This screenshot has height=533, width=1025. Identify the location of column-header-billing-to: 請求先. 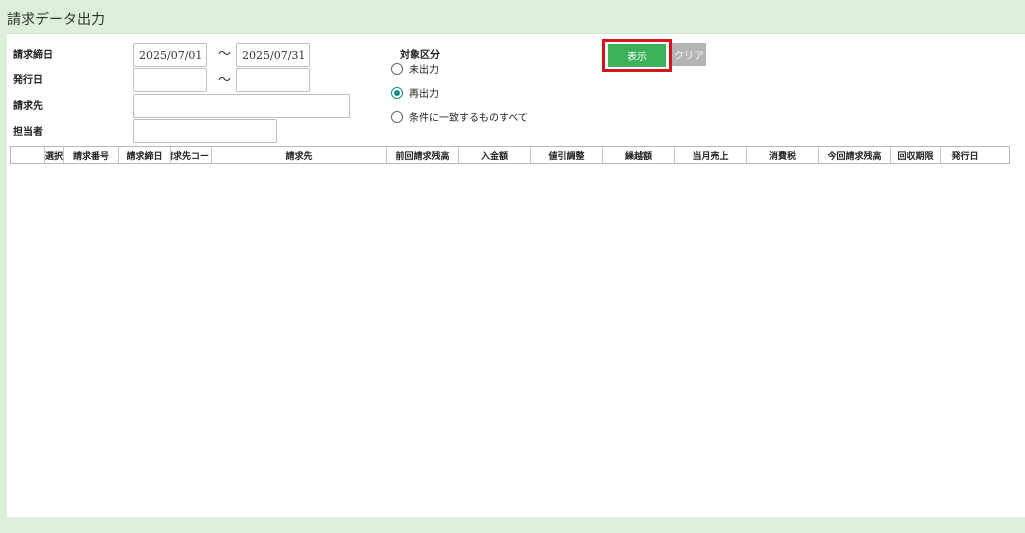
(299, 155).